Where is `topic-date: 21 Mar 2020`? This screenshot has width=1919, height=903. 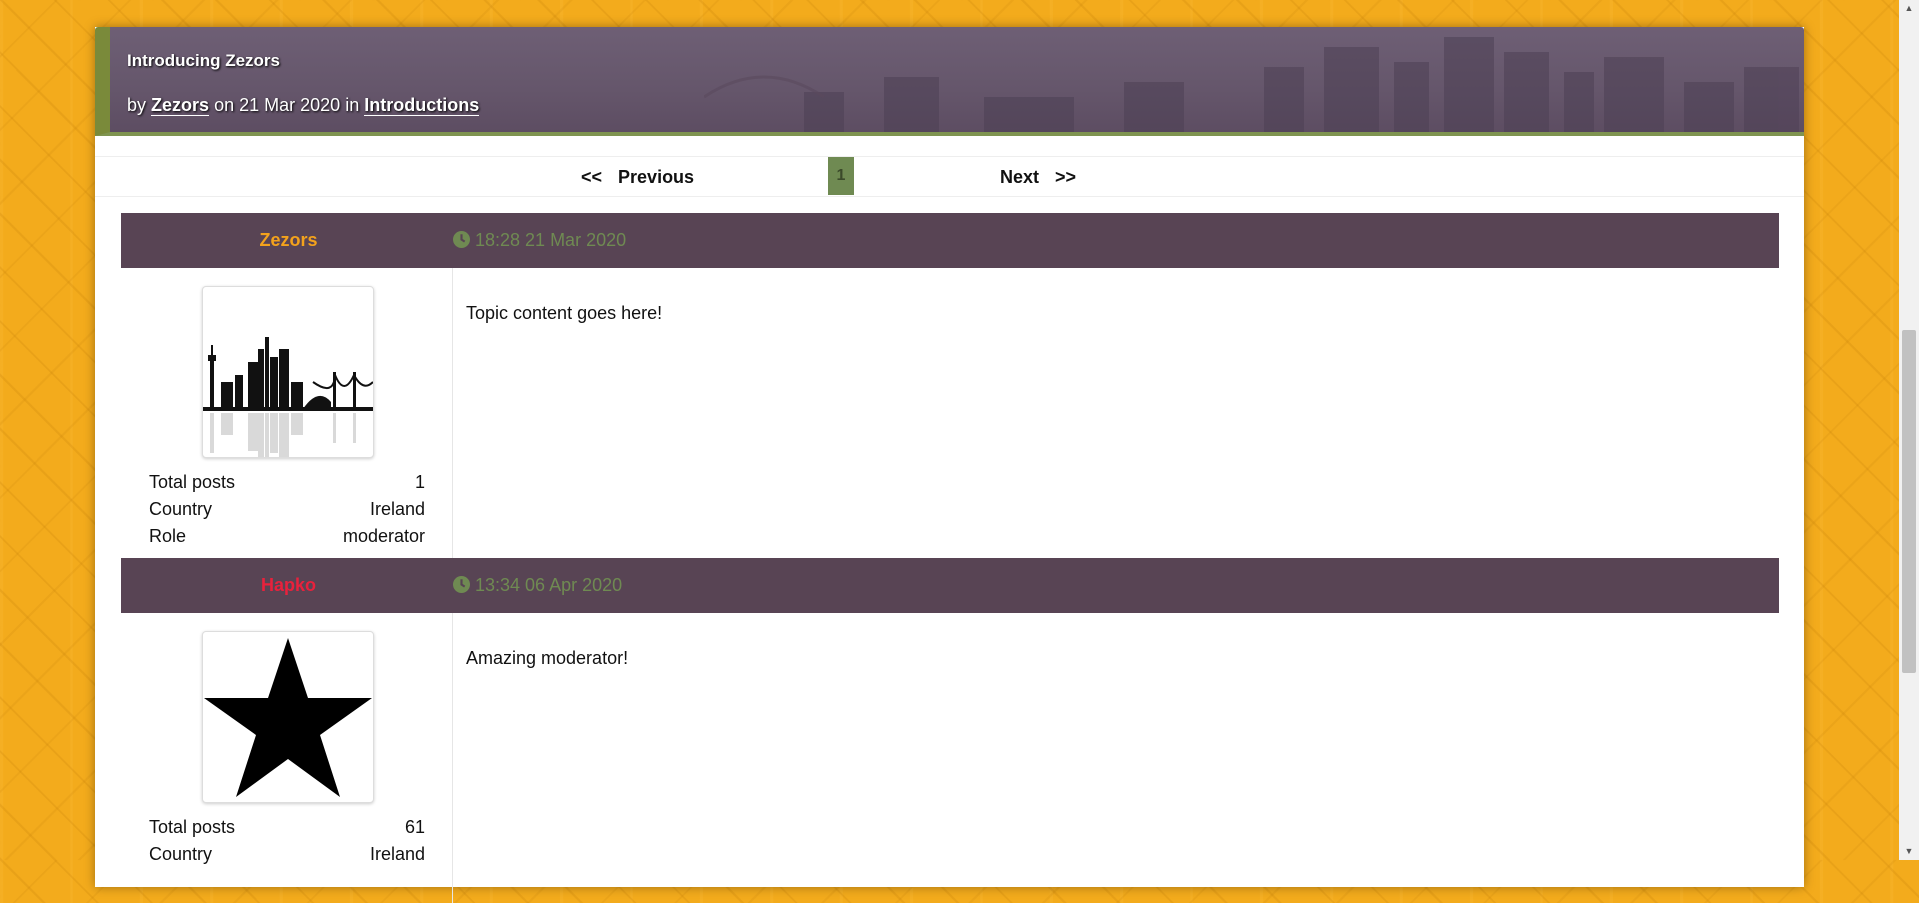
topic-date: 21 Mar 2020 is located at coordinates (290, 105).